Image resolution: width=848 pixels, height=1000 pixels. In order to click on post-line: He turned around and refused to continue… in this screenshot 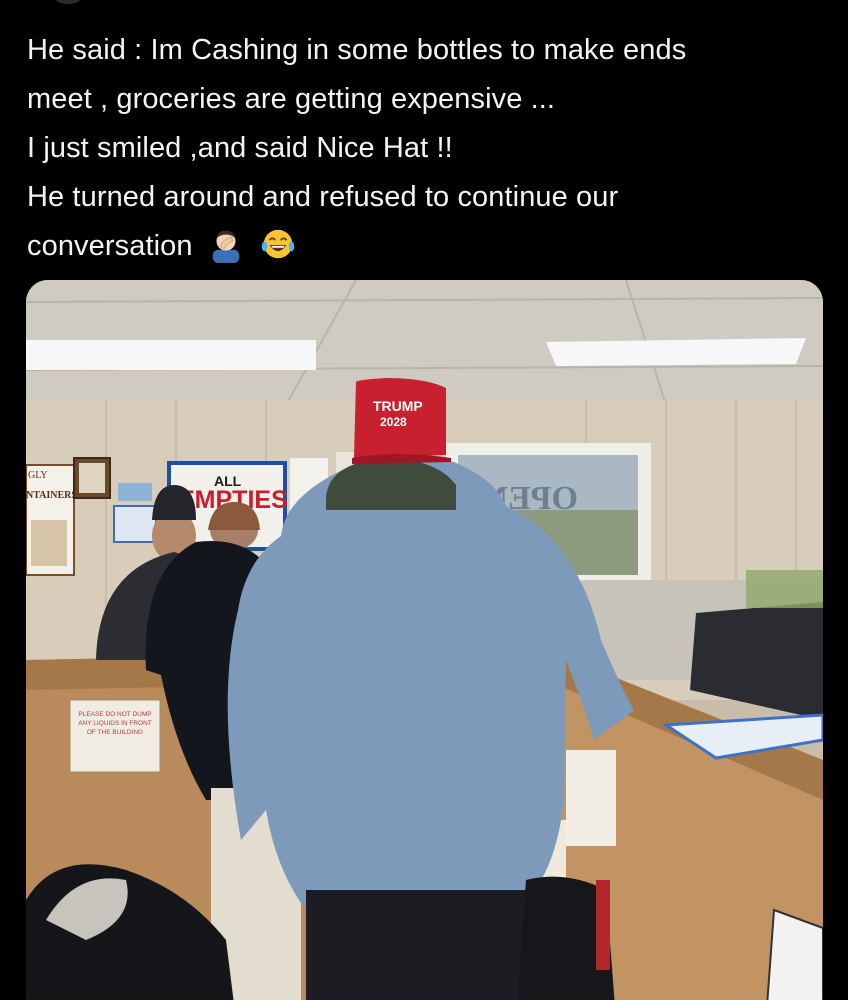, I will do `click(323, 197)`.